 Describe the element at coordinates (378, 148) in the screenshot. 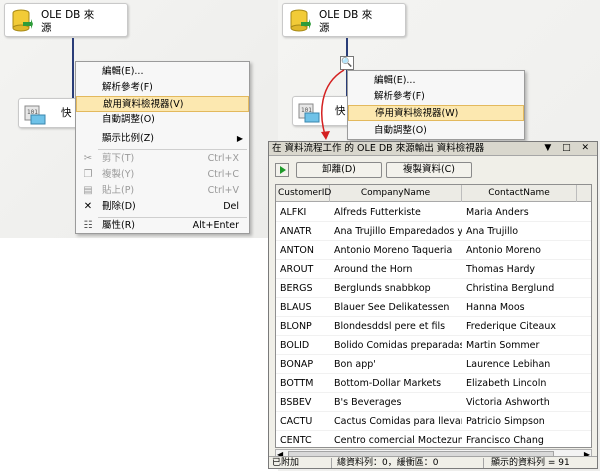

I see `viewer-title: 在 資料流程工作 的 OLE DB 來源輸出 資料檢視器` at that location.